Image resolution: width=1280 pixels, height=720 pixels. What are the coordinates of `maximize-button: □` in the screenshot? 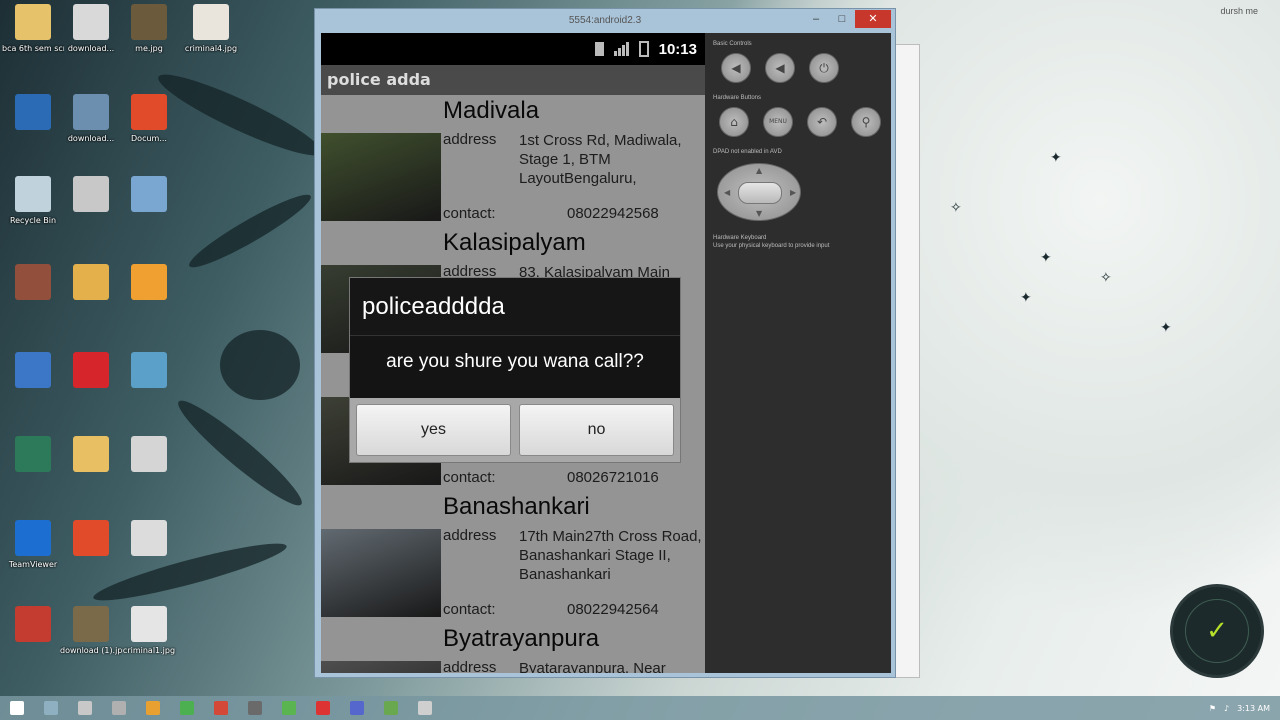 It's located at (842, 19).